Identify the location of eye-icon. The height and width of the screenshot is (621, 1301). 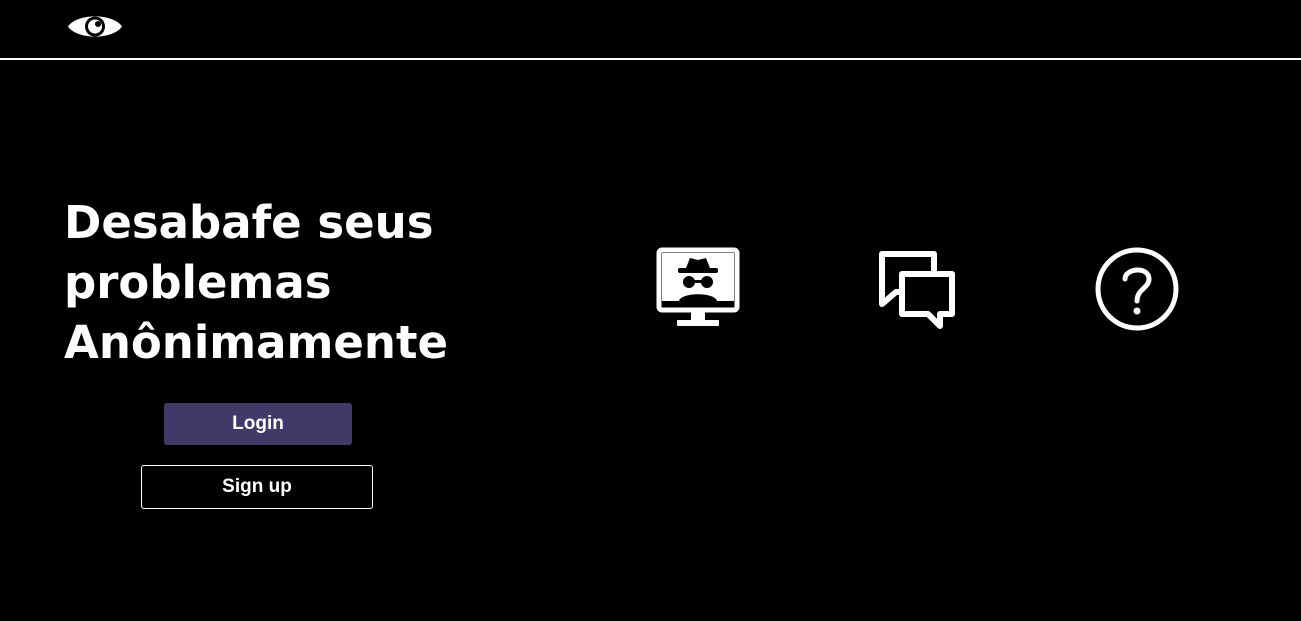
(95, 26).